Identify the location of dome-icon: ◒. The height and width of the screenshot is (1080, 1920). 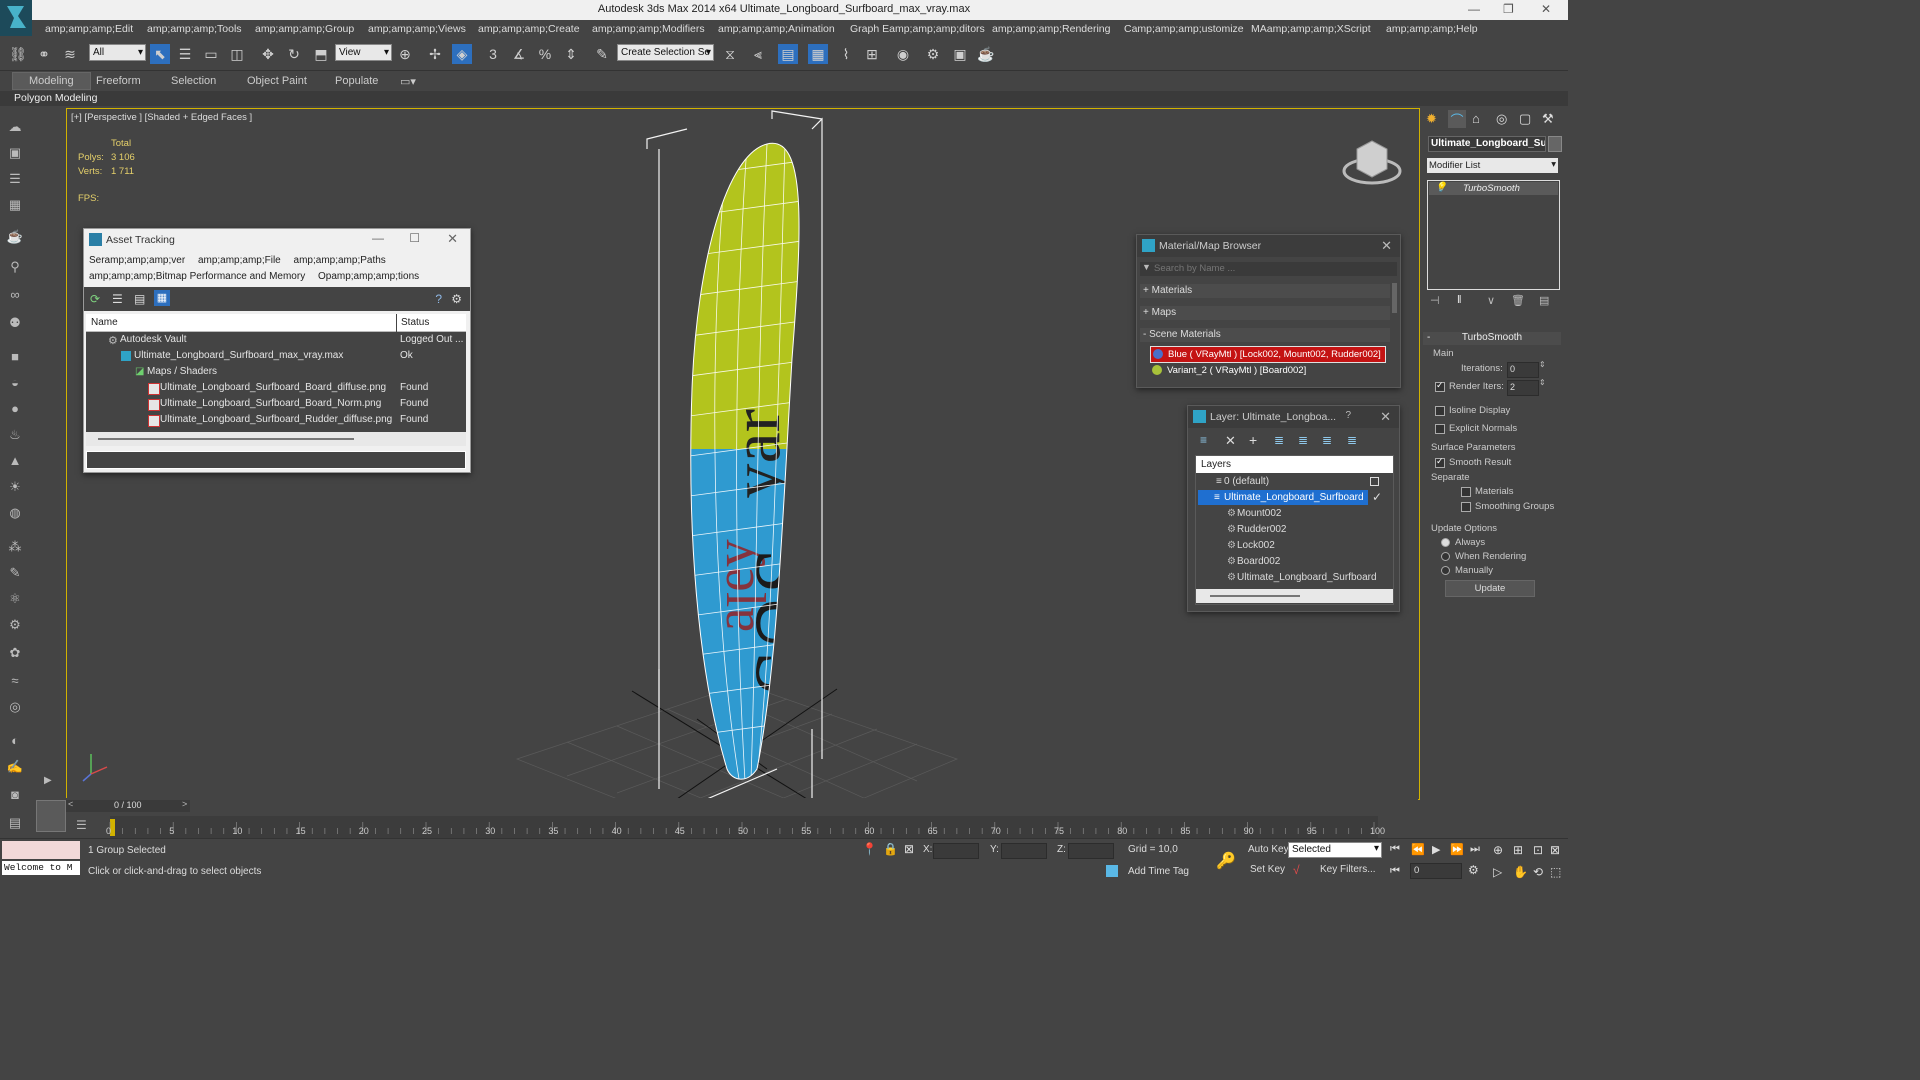
(15, 383).